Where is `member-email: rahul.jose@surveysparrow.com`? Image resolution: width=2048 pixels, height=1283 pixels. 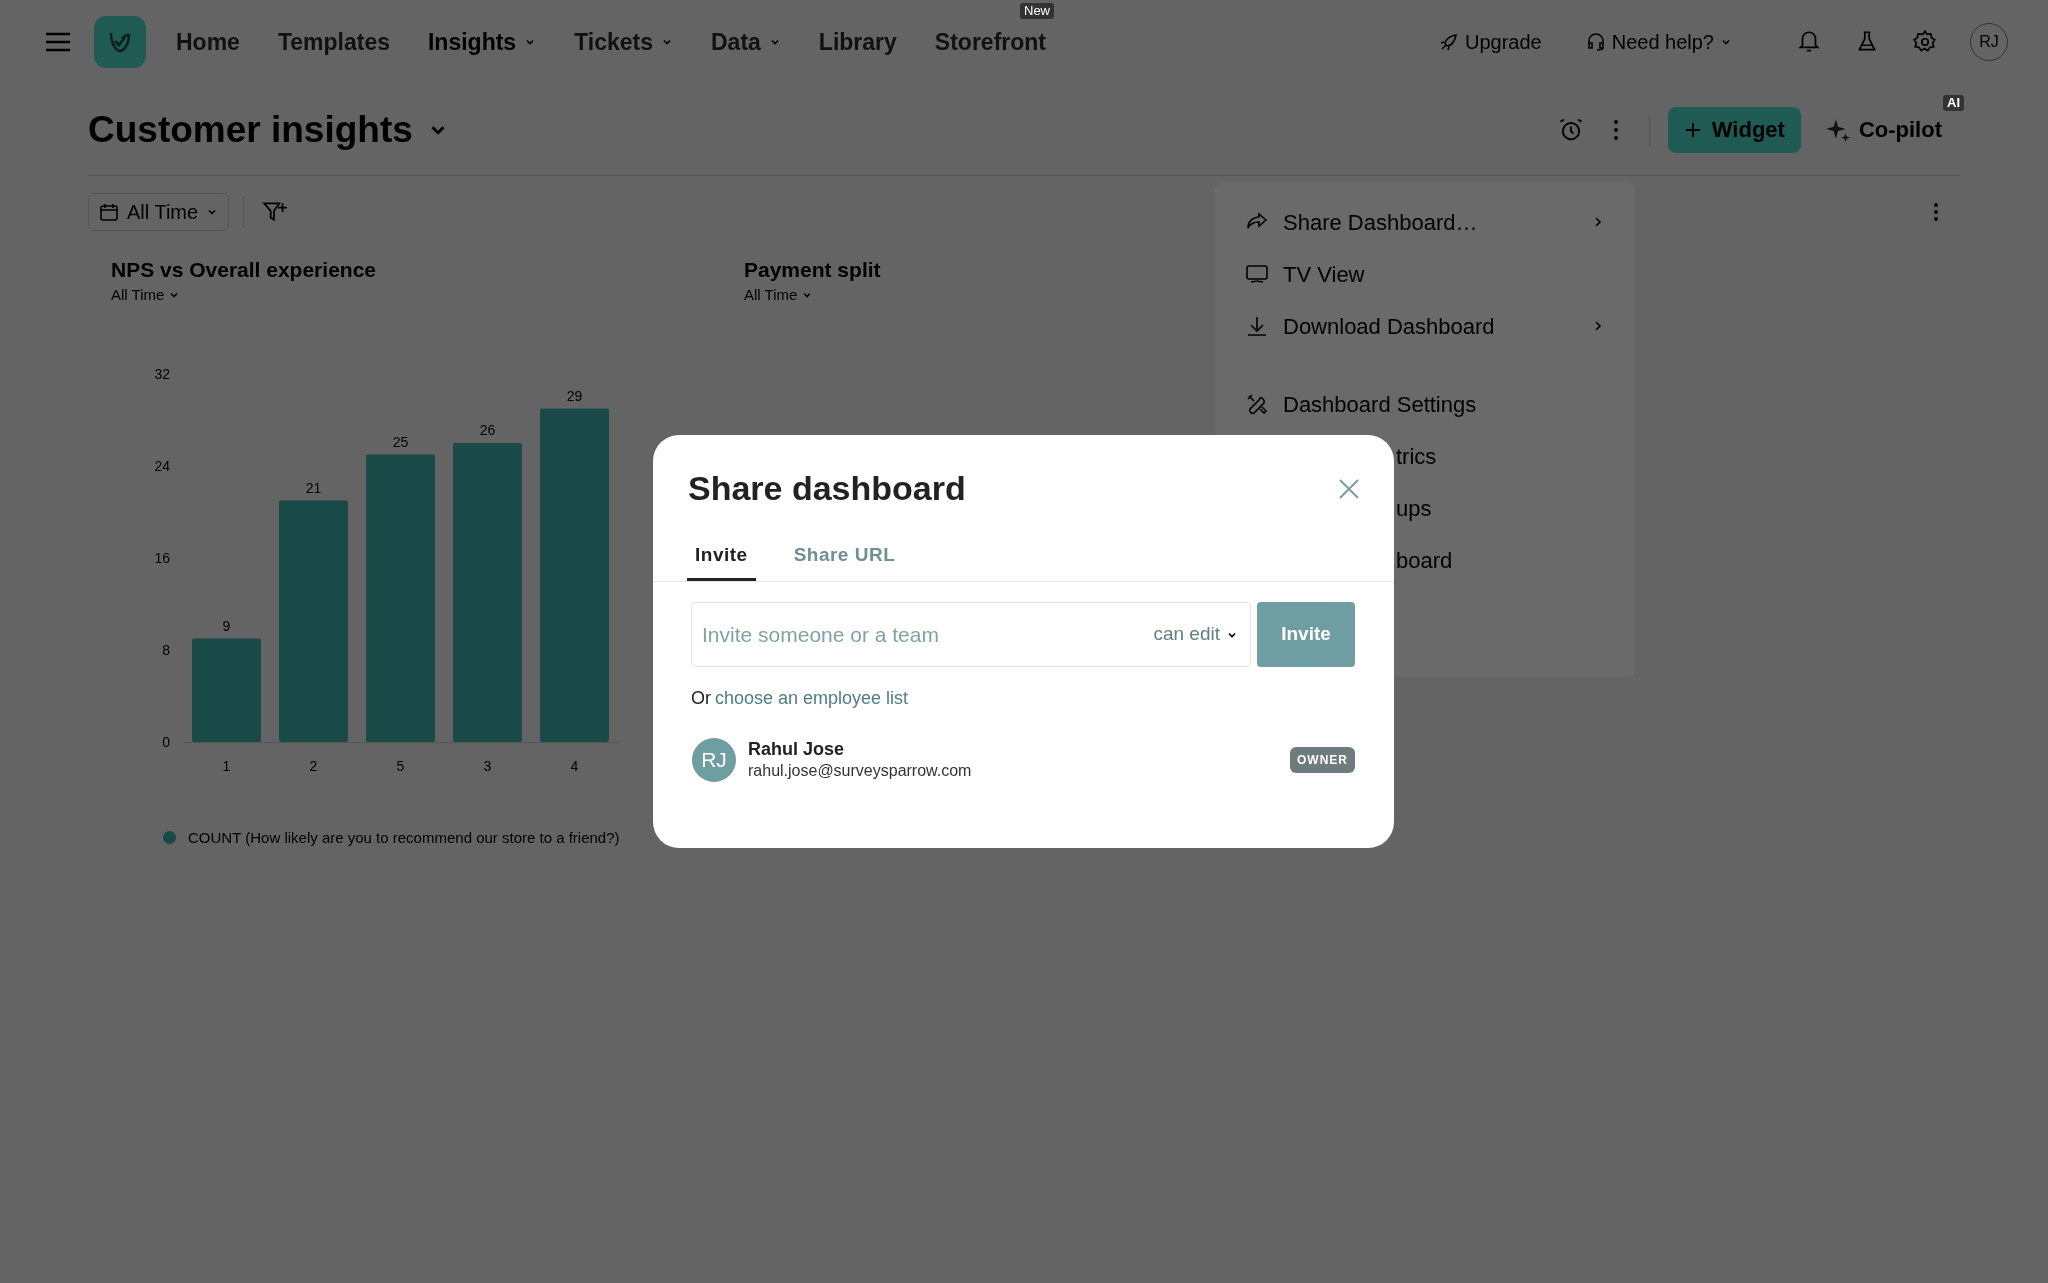 member-email: rahul.jose@surveysparrow.com is located at coordinates (860, 771).